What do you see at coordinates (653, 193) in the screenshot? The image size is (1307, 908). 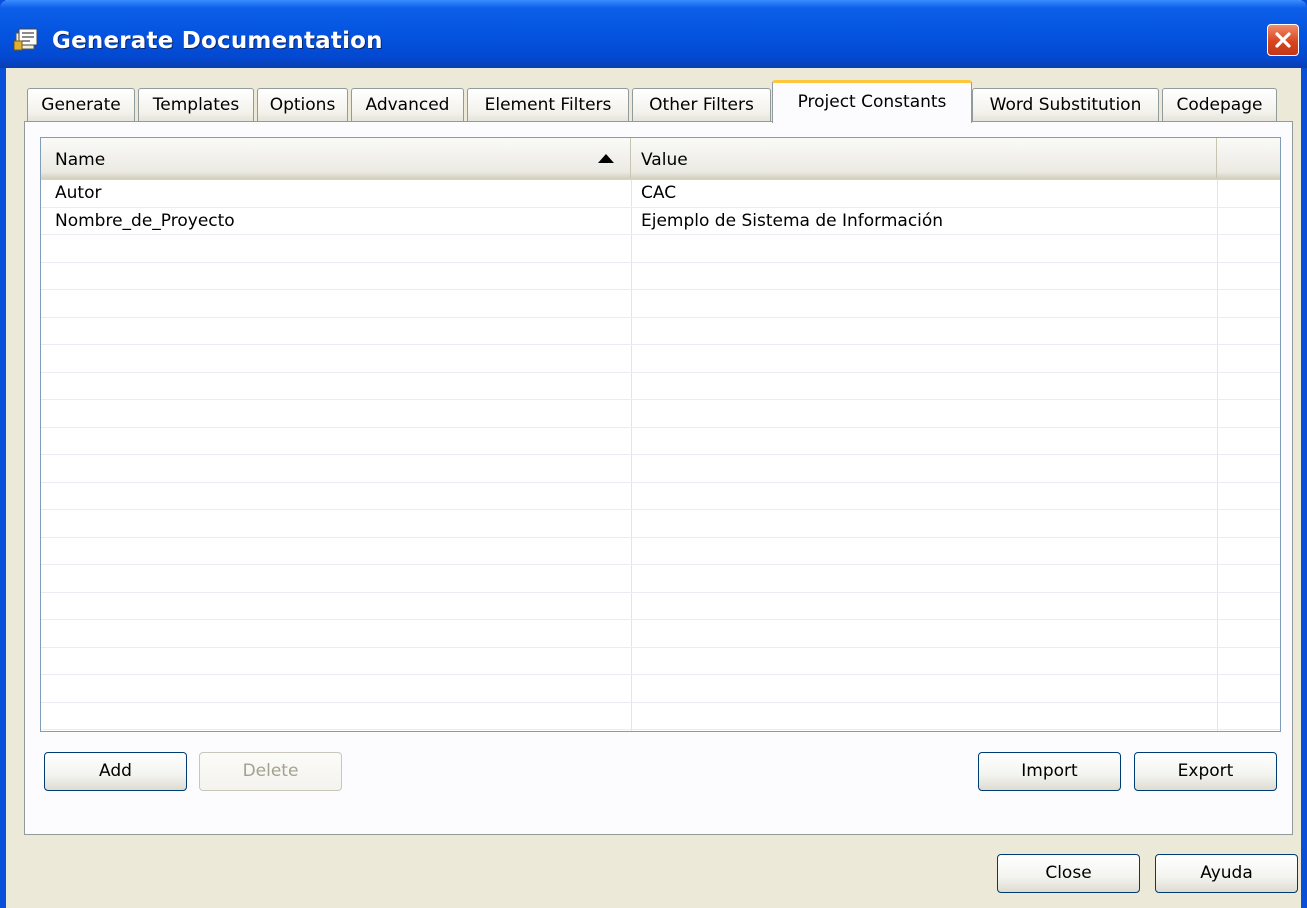 I see `cell-value: CAC` at bounding box center [653, 193].